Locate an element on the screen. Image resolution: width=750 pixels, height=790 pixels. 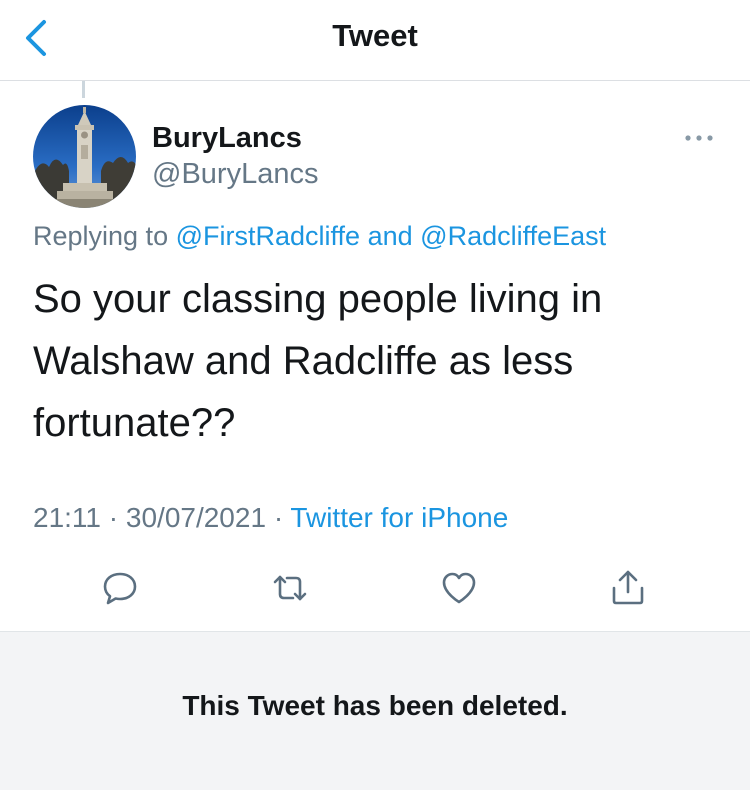
tweet-date: 30/07/2021 is located at coordinates (196, 517).